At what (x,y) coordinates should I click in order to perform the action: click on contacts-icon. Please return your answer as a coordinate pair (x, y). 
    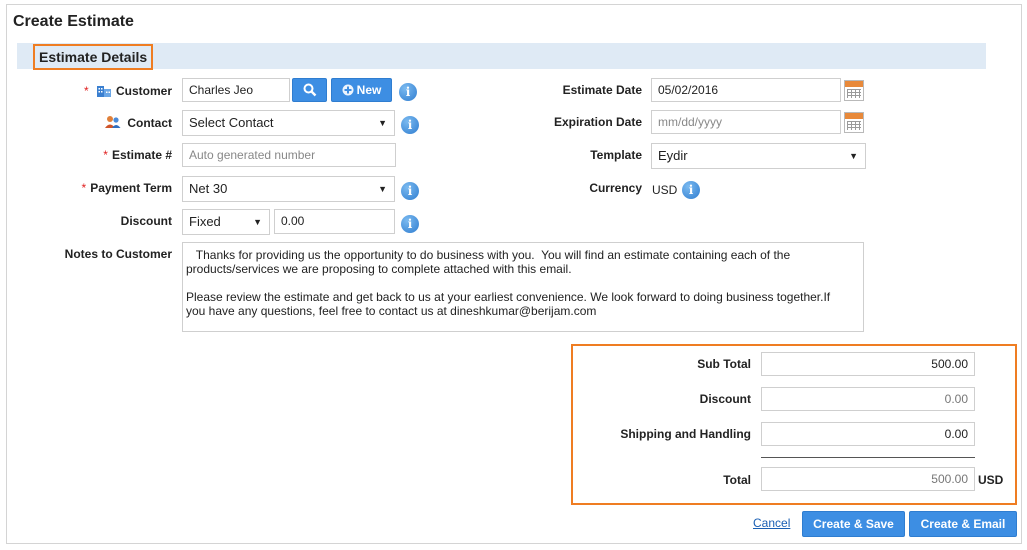
    Looking at the image, I should click on (113, 122).